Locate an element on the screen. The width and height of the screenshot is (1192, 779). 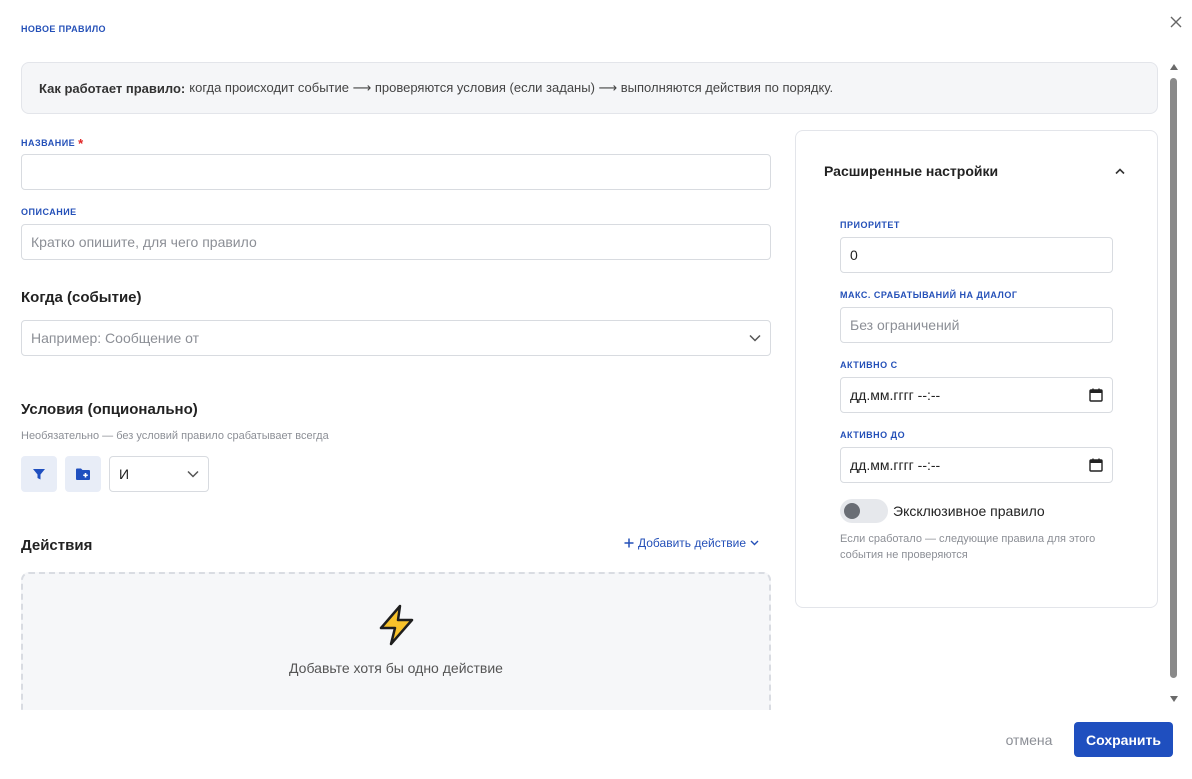
collapse-button is located at coordinates (1120, 171).